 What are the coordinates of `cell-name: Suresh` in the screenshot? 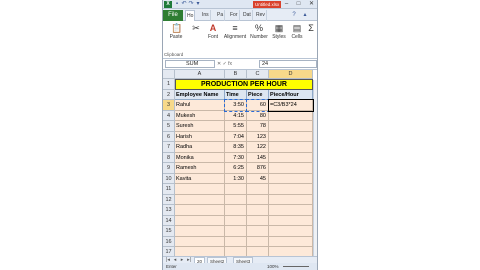 It's located at (200, 126).